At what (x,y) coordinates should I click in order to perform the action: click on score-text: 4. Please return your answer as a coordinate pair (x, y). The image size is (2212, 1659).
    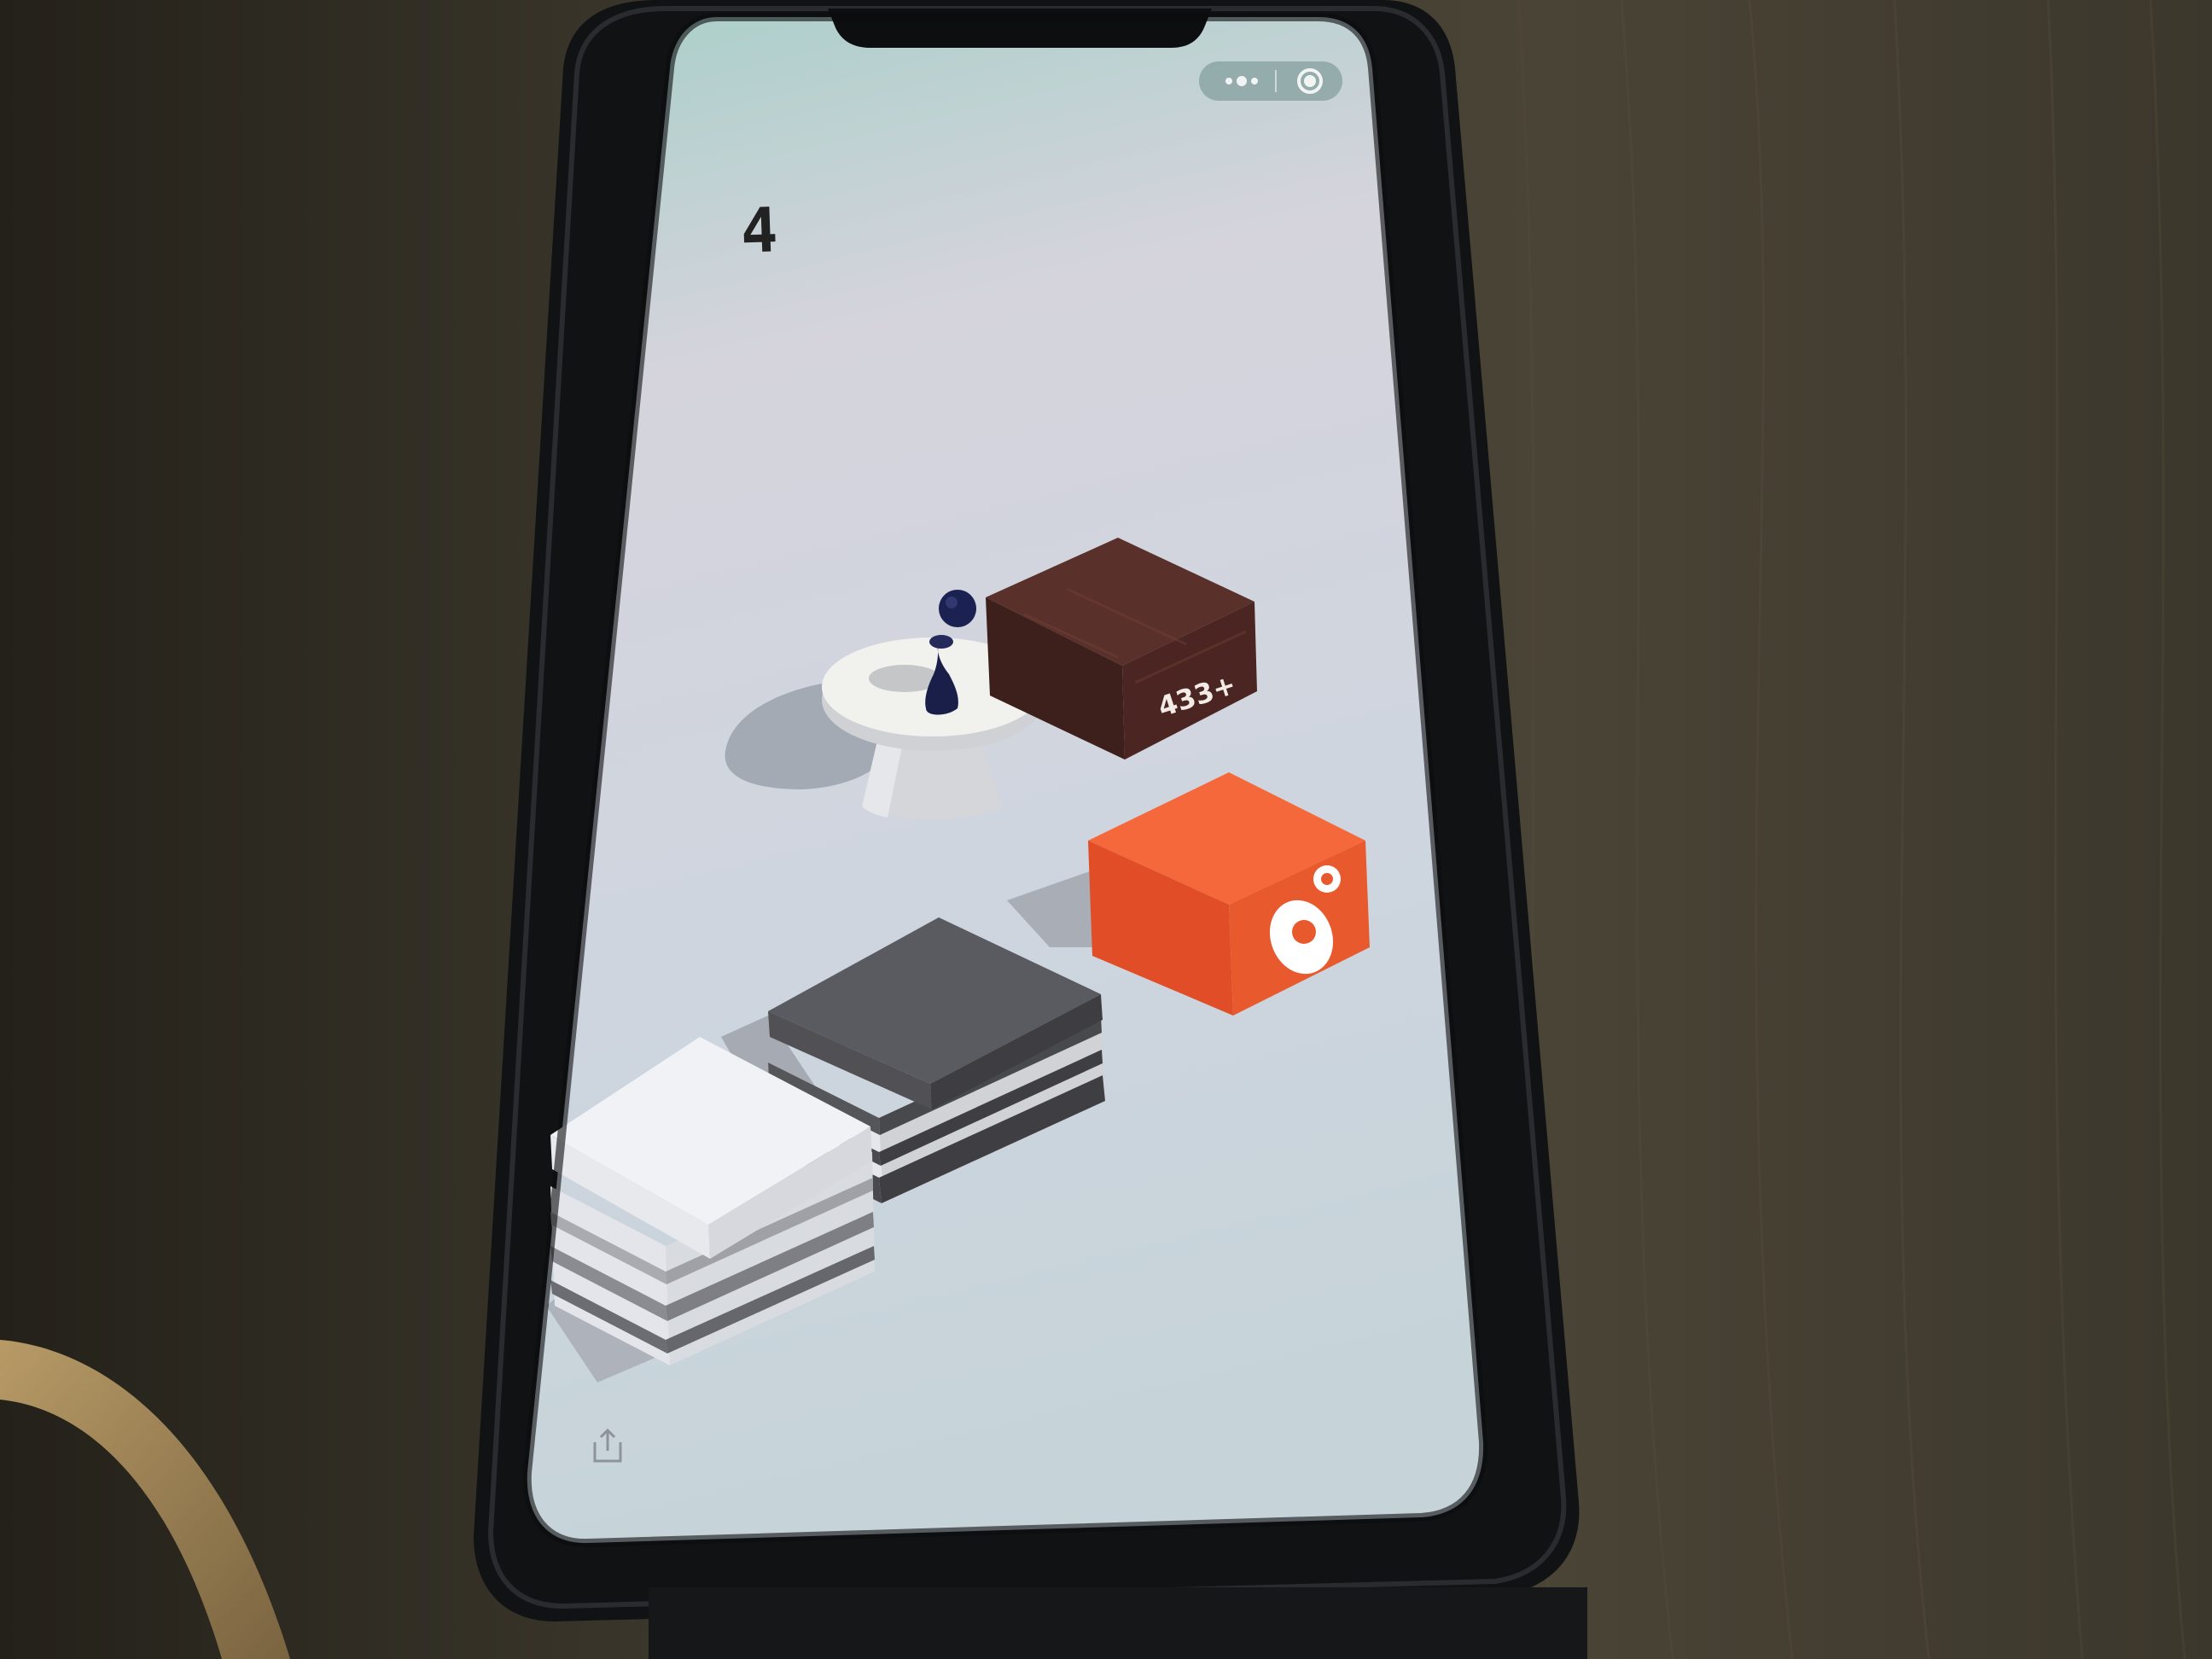
    Looking at the image, I should click on (759, 230).